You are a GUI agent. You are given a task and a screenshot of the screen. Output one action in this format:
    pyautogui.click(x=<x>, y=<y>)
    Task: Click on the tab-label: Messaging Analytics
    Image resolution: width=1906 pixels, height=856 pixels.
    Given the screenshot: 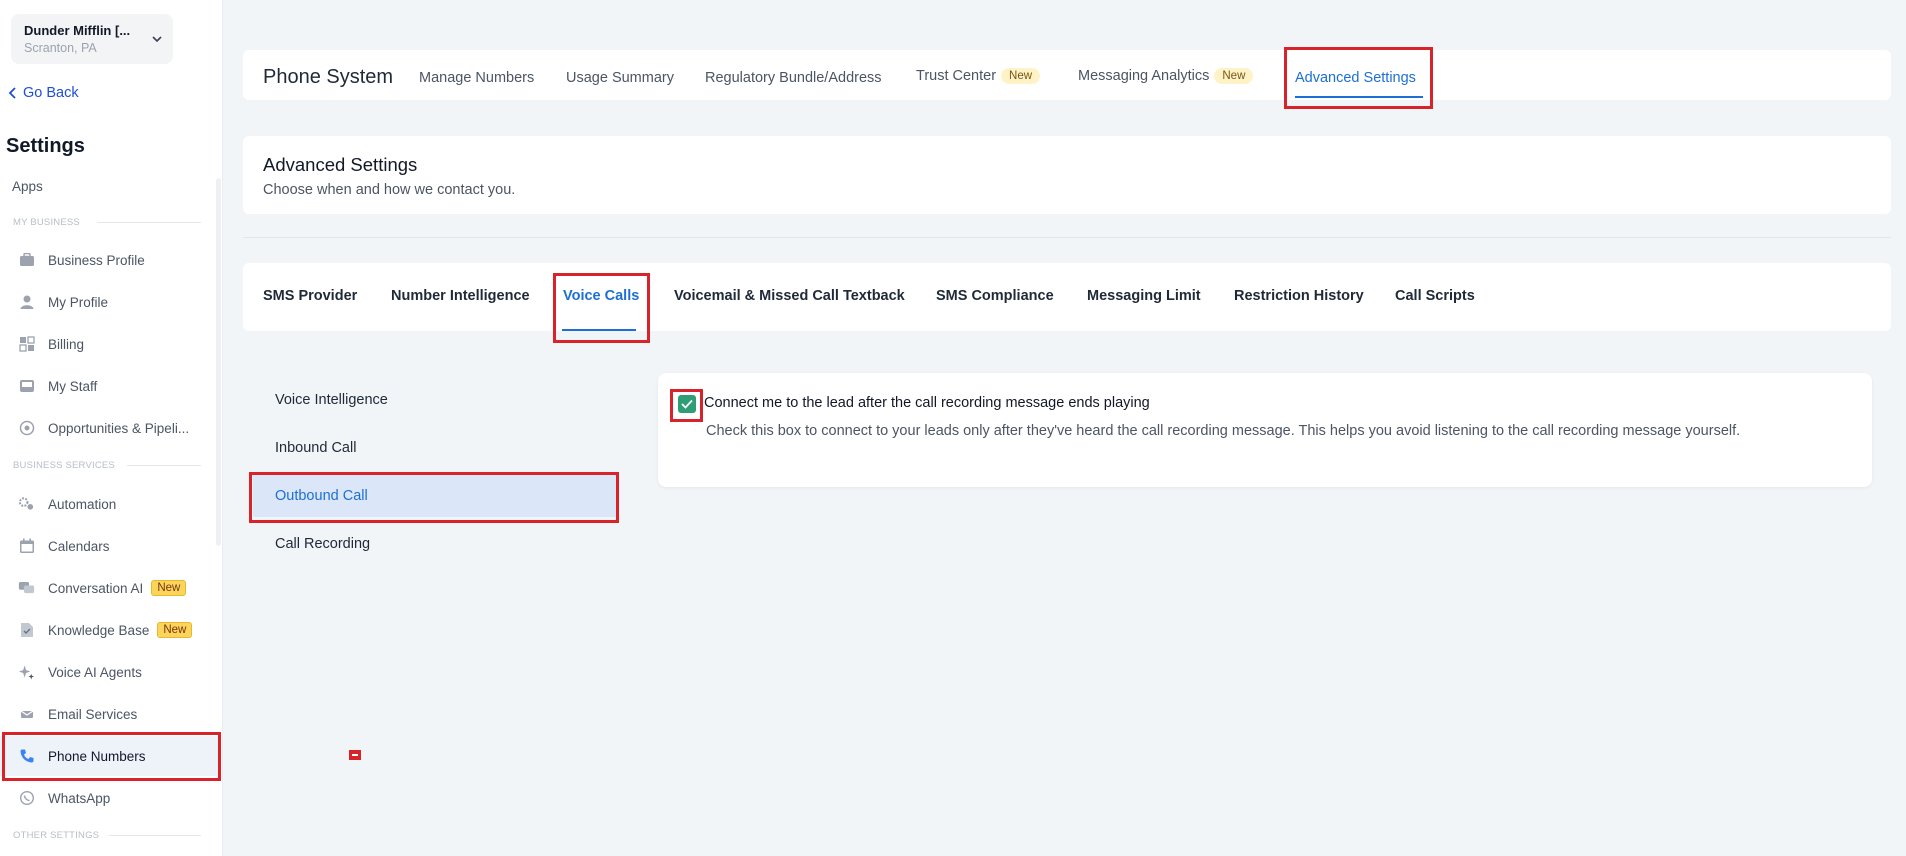 What is the action you would take?
    pyautogui.click(x=1144, y=76)
    